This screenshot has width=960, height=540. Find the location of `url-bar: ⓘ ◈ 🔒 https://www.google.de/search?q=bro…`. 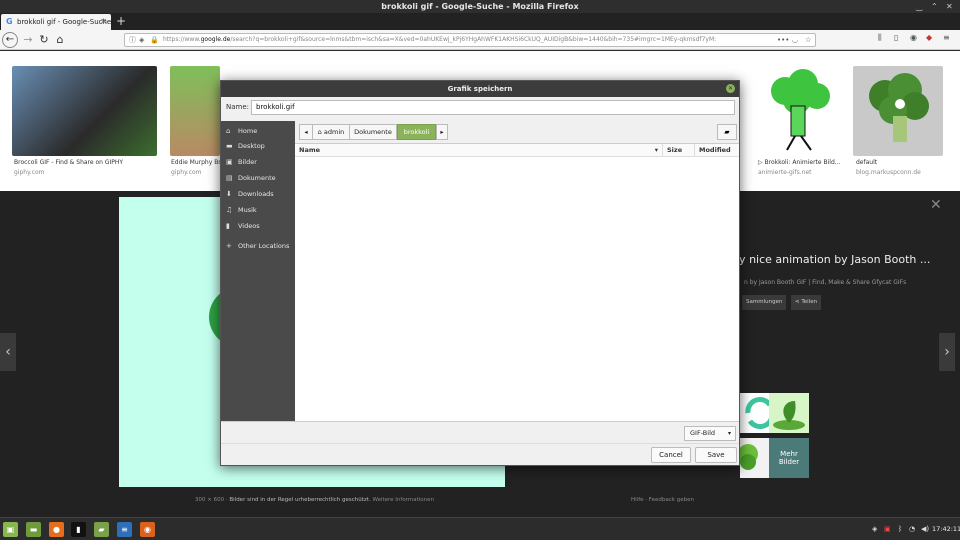

url-bar: ⓘ ◈ 🔒 https://www.google.de/search?q=bro… is located at coordinates (470, 40).